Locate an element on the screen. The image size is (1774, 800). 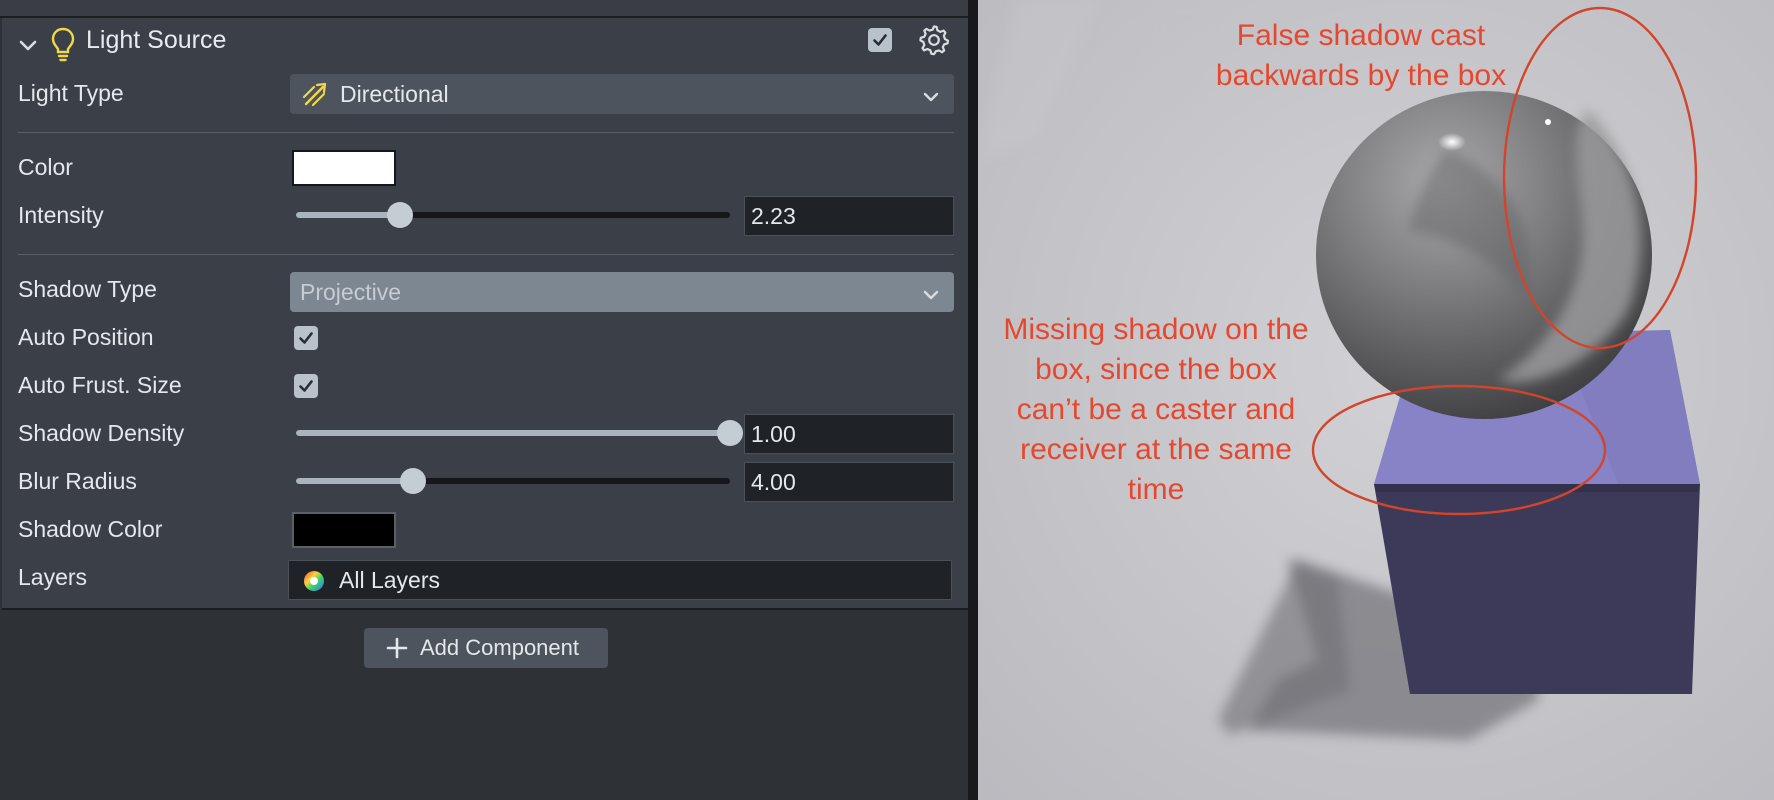
auto-frust-size-label: Auto Frust. Size is located at coordinates (100, 385).